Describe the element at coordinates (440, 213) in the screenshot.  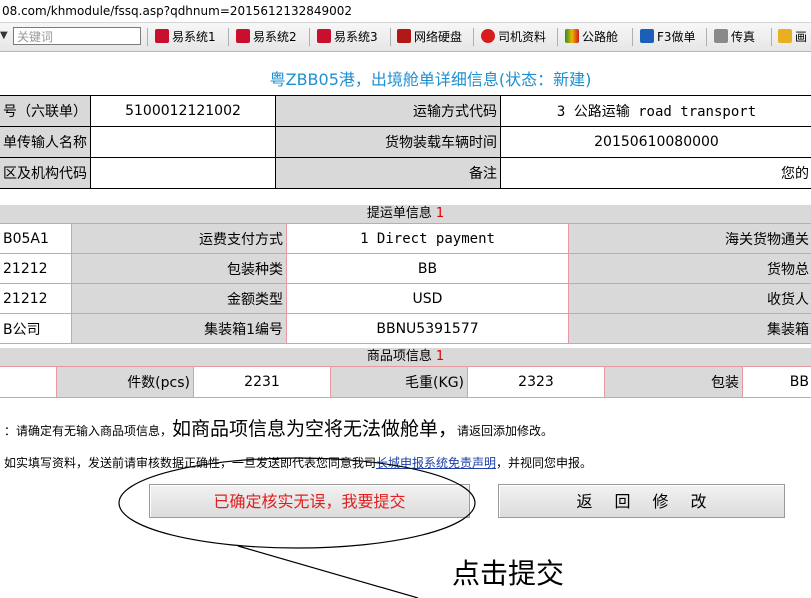
I see `waybill-count: 1` at that location.